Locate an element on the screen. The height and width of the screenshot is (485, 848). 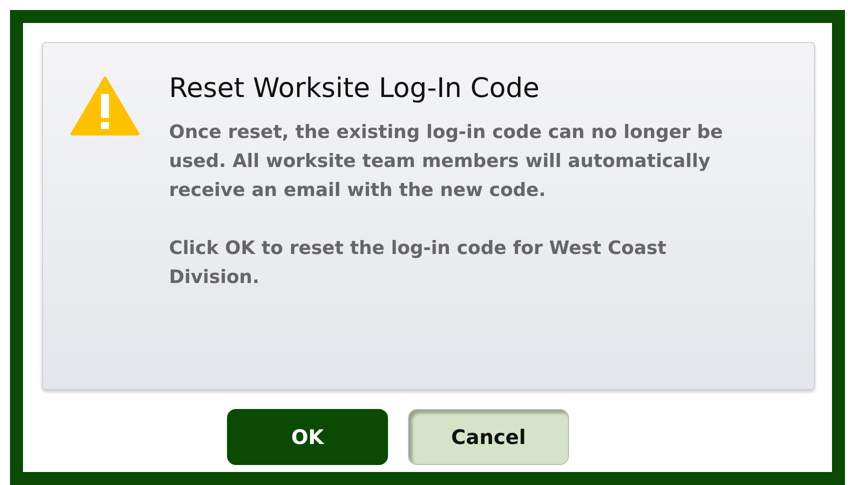
message-text: Once reset, the existing log-in code can no longer be used. All worksite team members will automatically receive an email with the new code. is located at coordinates (446, 162).